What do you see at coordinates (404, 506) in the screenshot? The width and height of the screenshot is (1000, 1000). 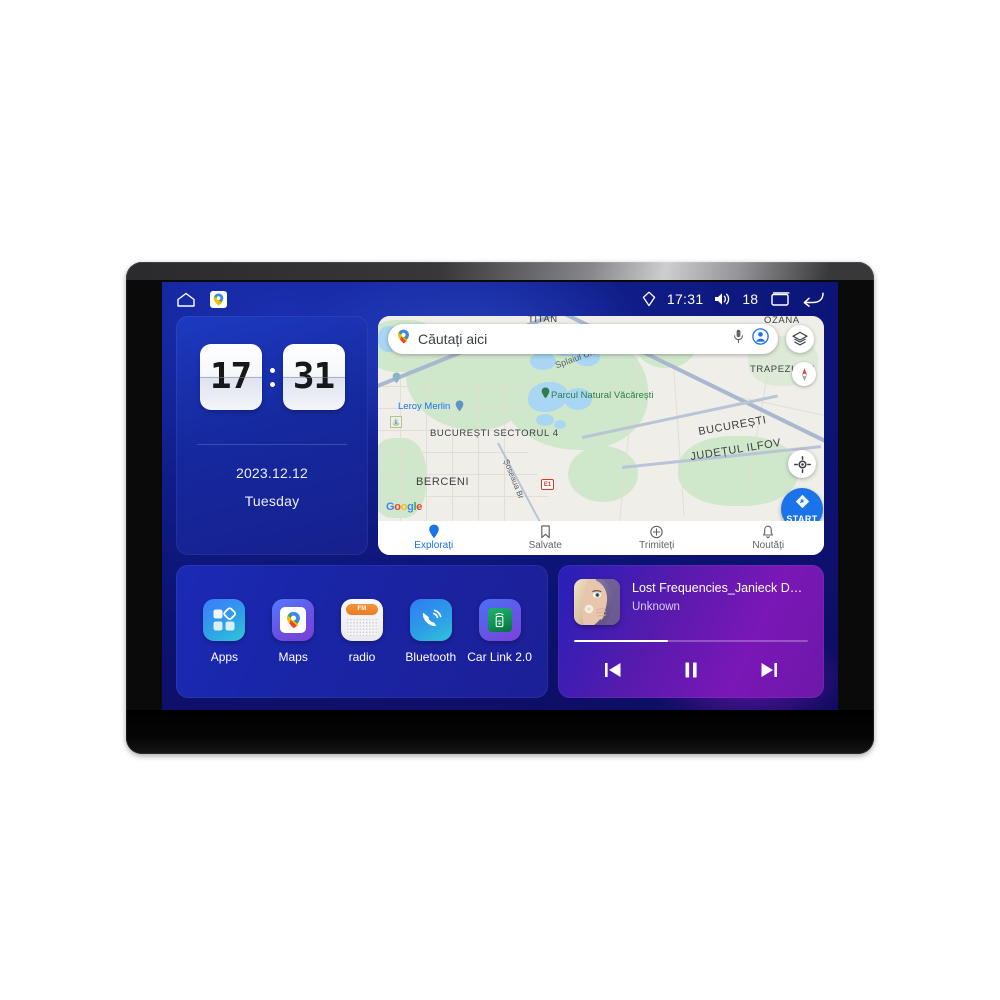 I see `google-attribution: Google` at bounding box center [404, 506].